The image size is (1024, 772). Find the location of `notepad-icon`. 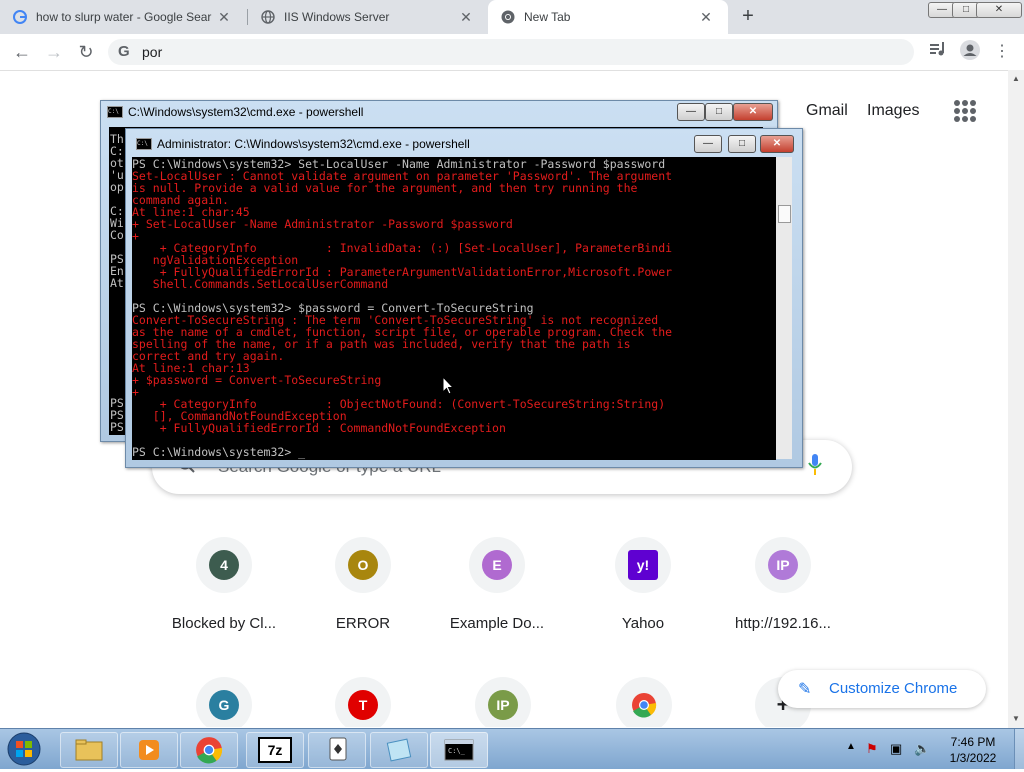

notepad-icon is located at coordinates (399, 750).